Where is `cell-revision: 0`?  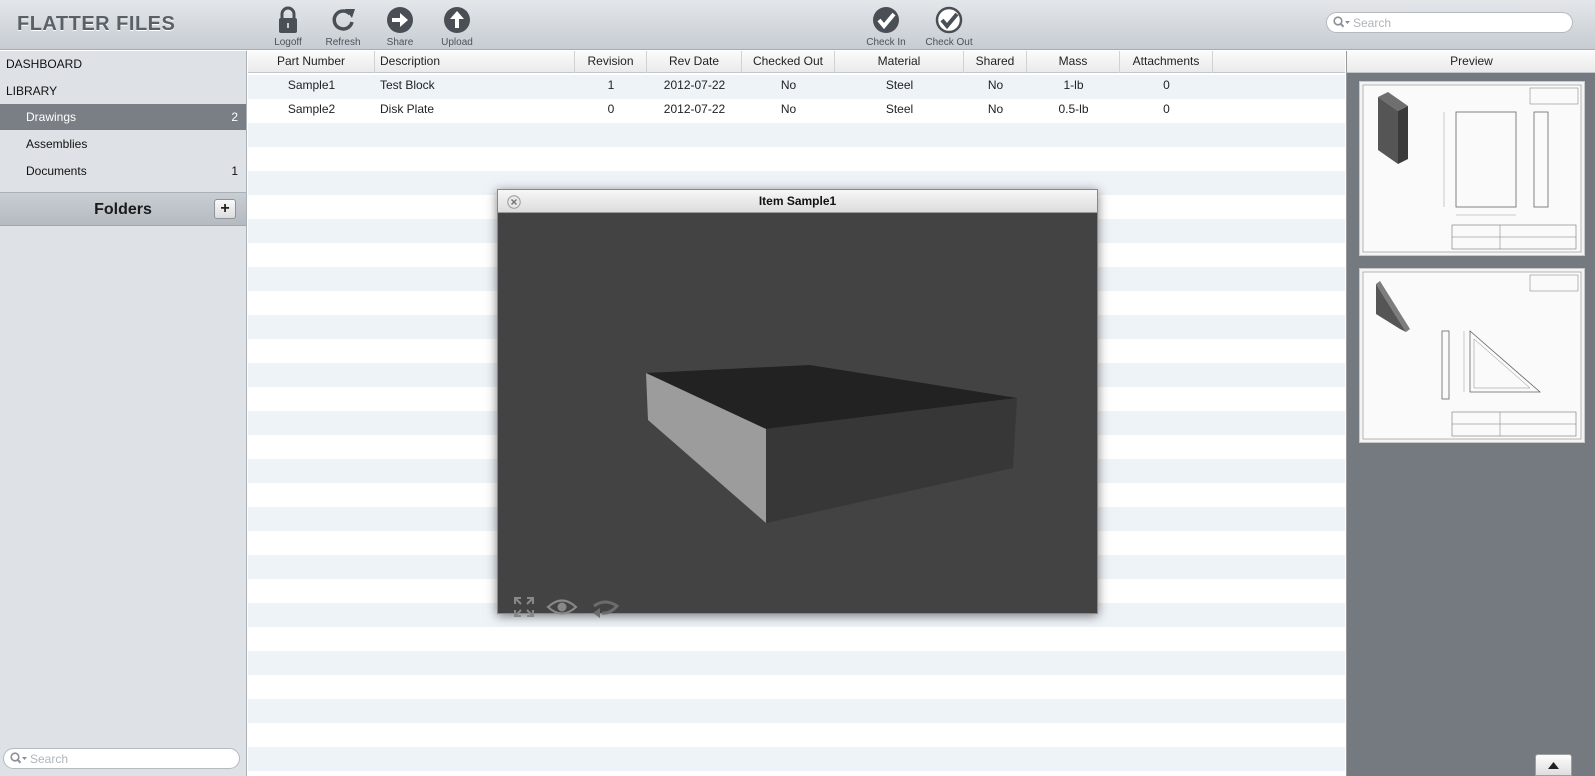 cell-revision: 0 is located at coordinates (611, 109).